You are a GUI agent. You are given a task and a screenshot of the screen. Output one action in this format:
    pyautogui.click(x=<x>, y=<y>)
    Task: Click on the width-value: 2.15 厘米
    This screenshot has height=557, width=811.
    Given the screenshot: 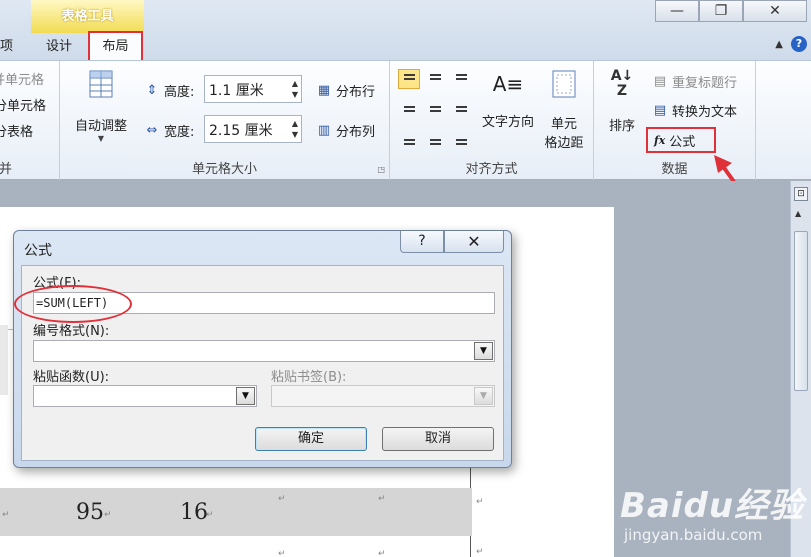 What is the action you would take?
    pyautogui.click(x=241, y=131)
    